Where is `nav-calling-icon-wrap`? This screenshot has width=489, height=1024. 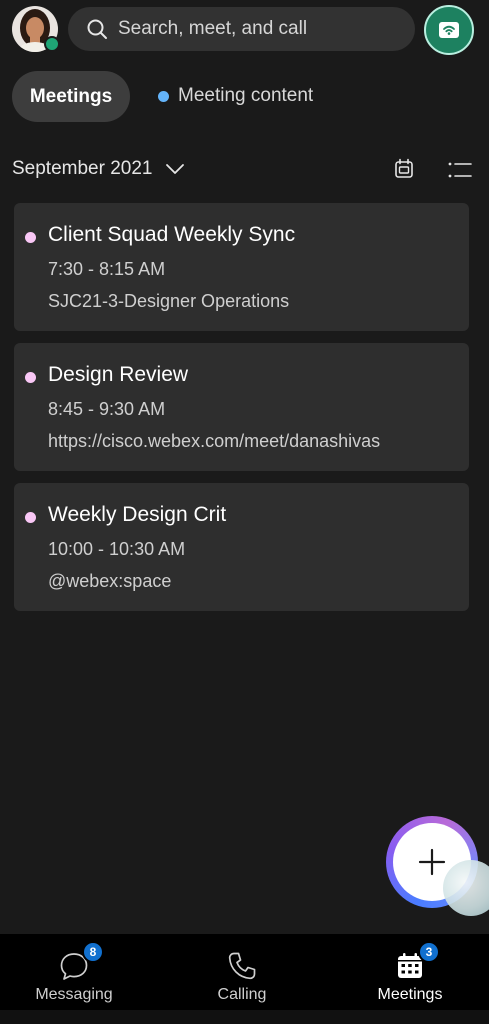 nav-calling-icon-wrap is located at coordinates (242, 966).